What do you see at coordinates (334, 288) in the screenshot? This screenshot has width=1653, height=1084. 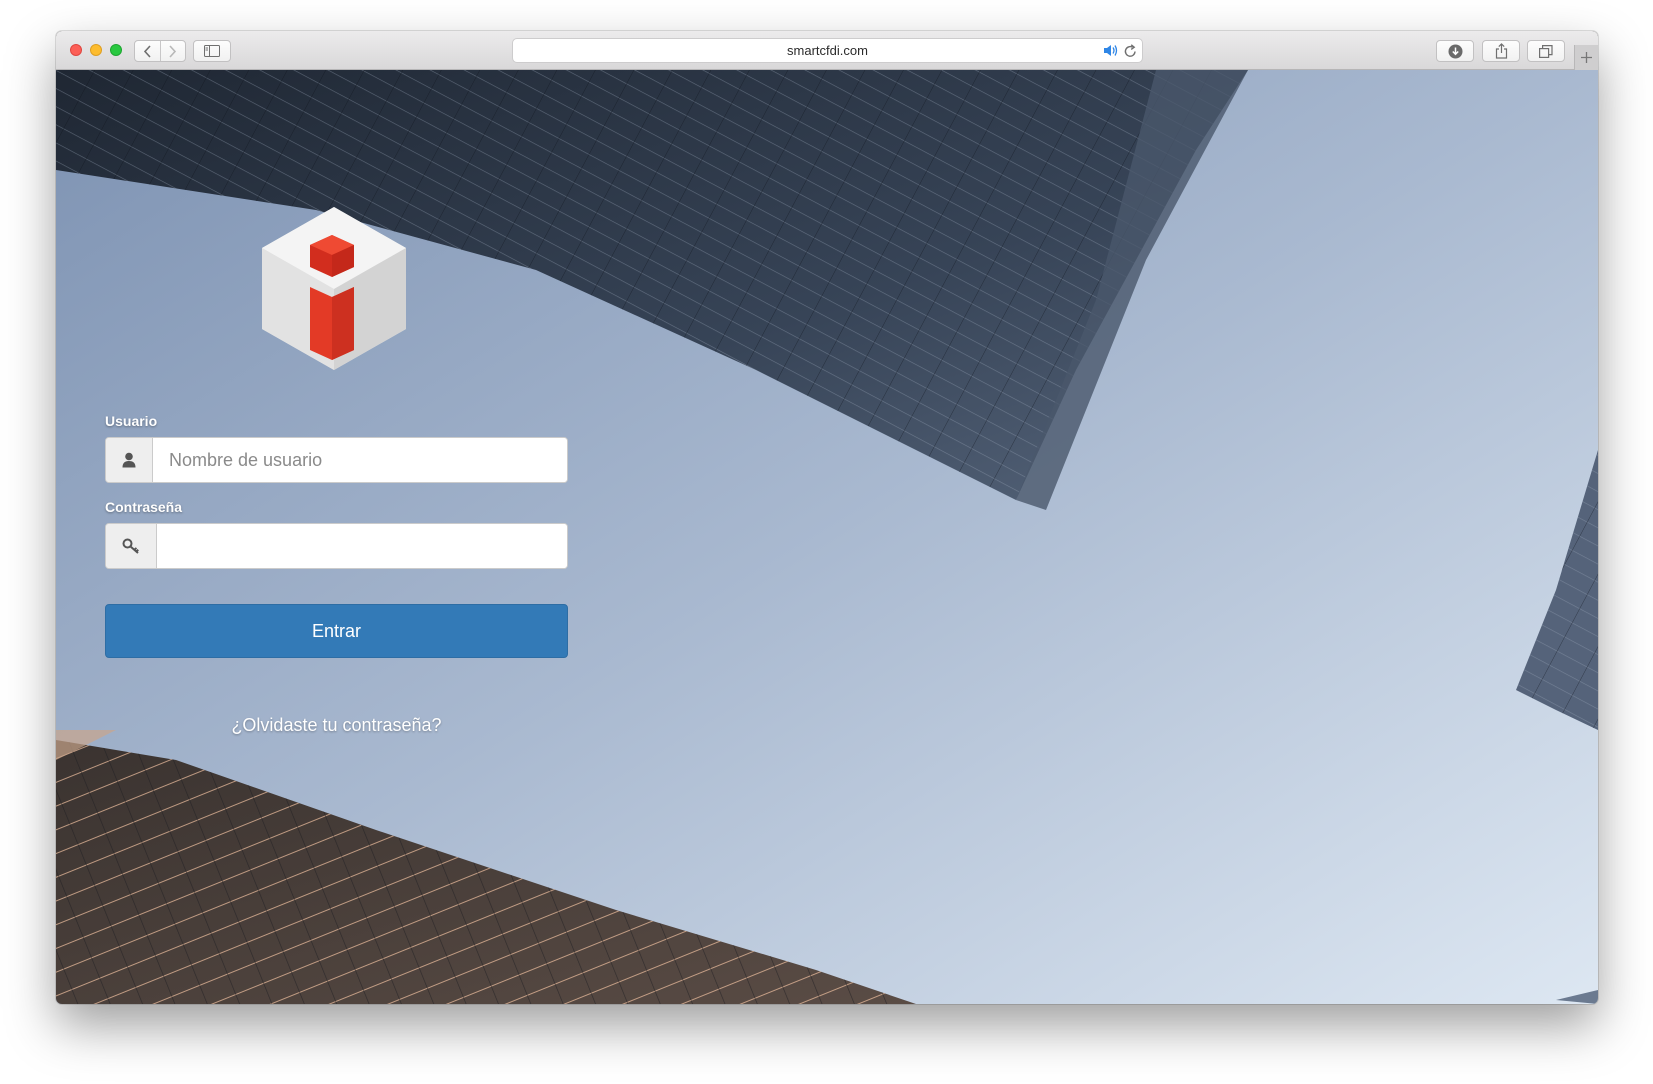 I see `info-cube-logo` at bounding box center [334, 288].